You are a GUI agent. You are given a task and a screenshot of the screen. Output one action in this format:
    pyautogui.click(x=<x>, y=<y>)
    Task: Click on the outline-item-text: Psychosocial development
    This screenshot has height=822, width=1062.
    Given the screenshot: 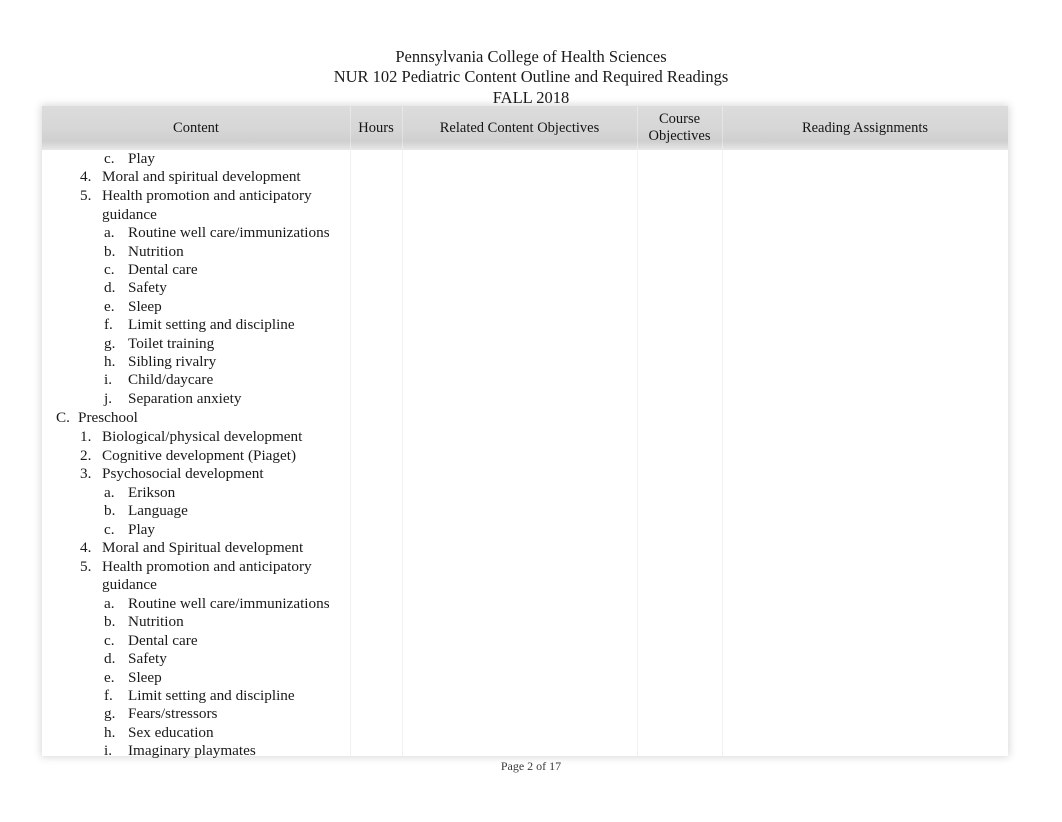 What is the action you would take?
    pyautogui.click(x=183, y=474)
    